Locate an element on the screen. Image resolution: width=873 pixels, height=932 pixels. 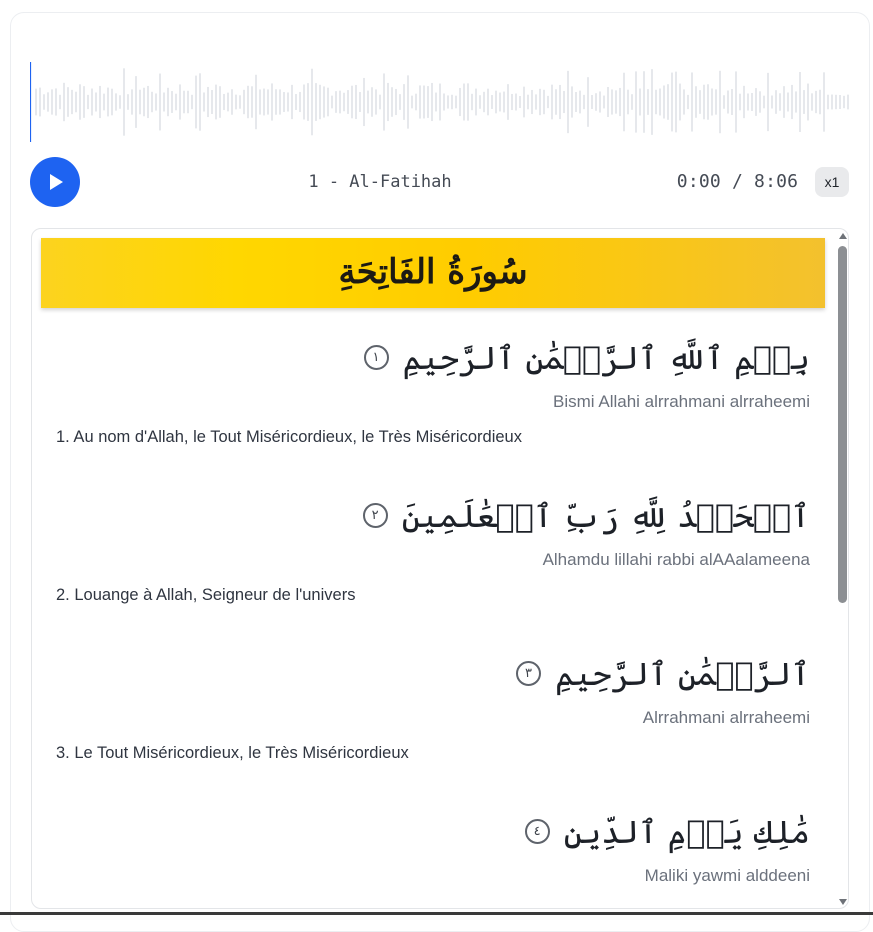
ayah-number-icon: ١ is located at coordinates (376, 357).